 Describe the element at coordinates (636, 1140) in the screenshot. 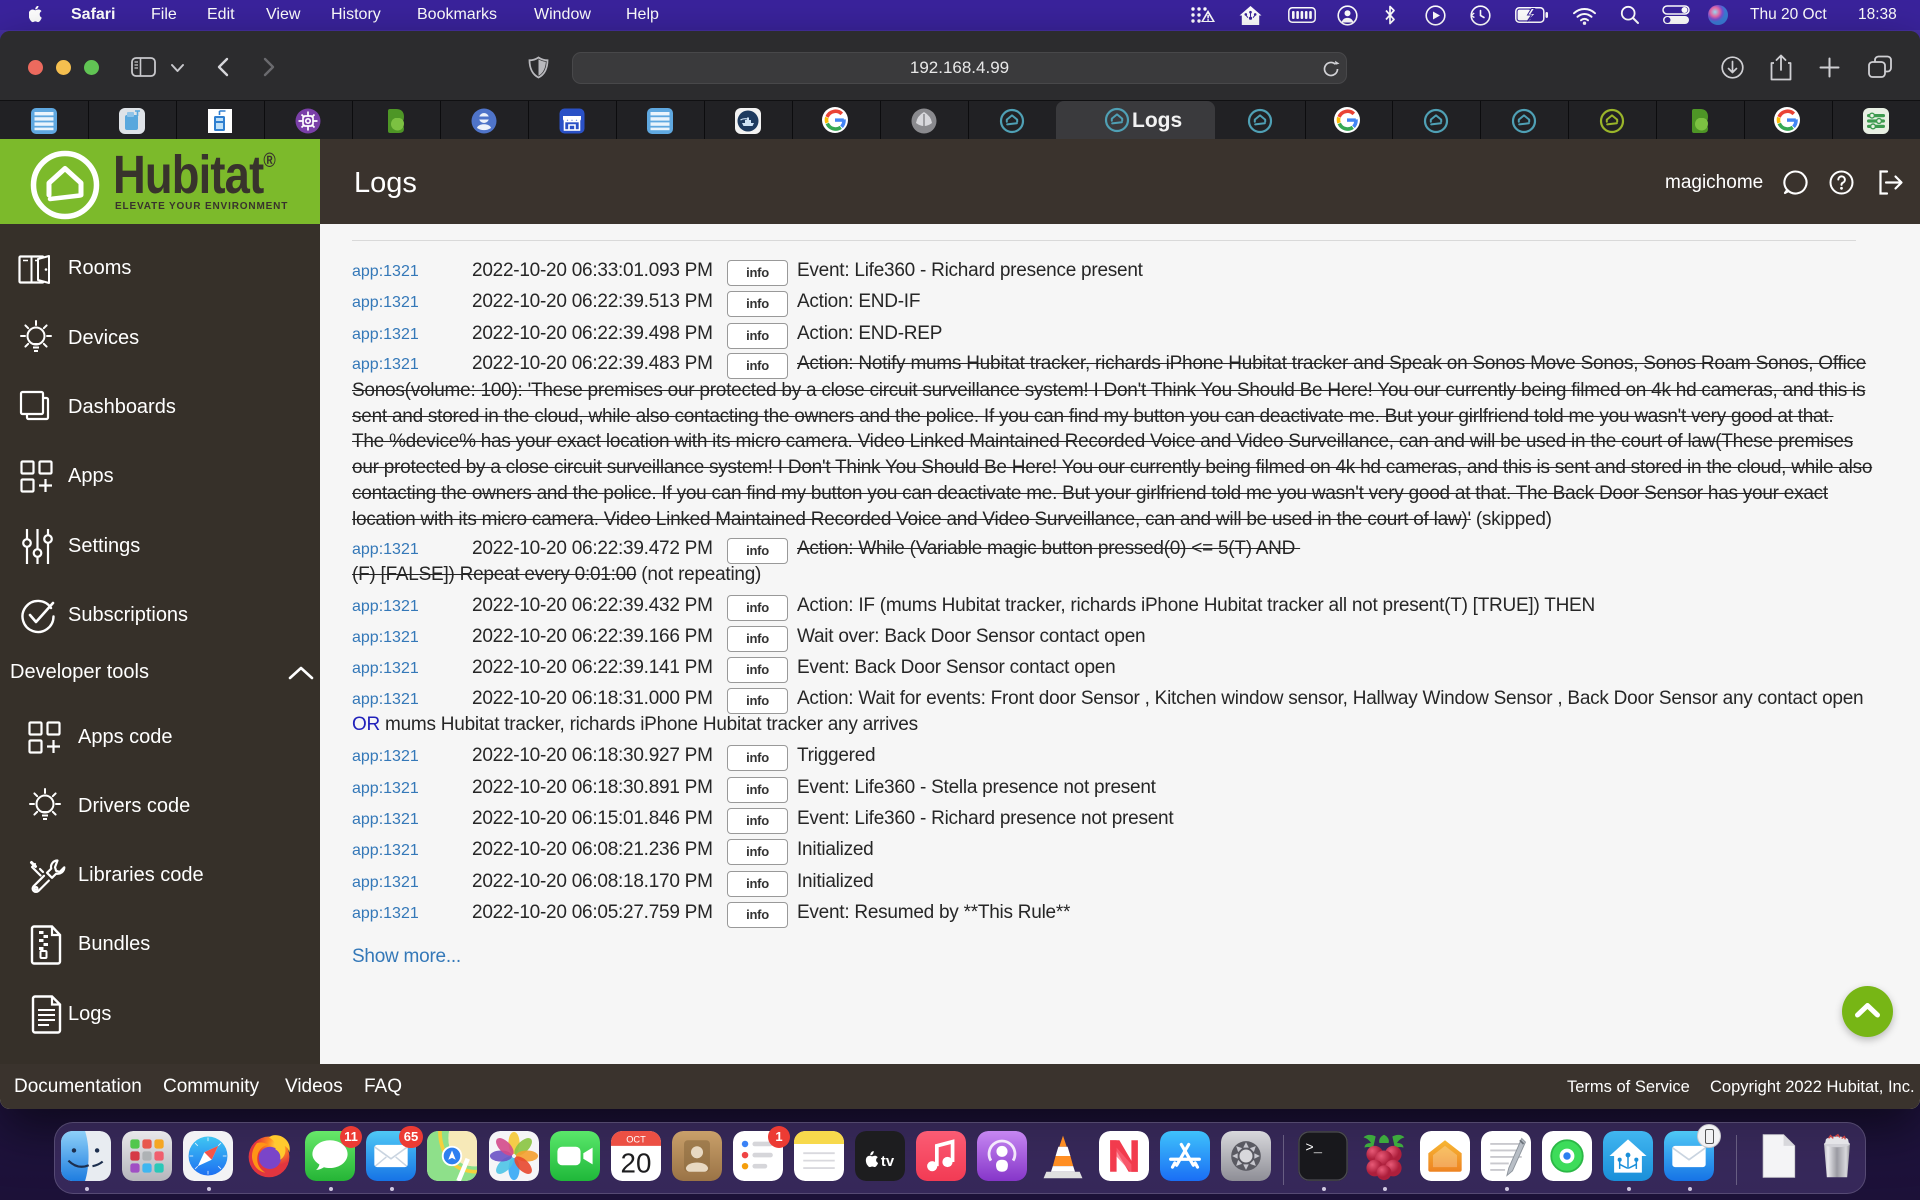

I see `svg-text: OCT` at that location.